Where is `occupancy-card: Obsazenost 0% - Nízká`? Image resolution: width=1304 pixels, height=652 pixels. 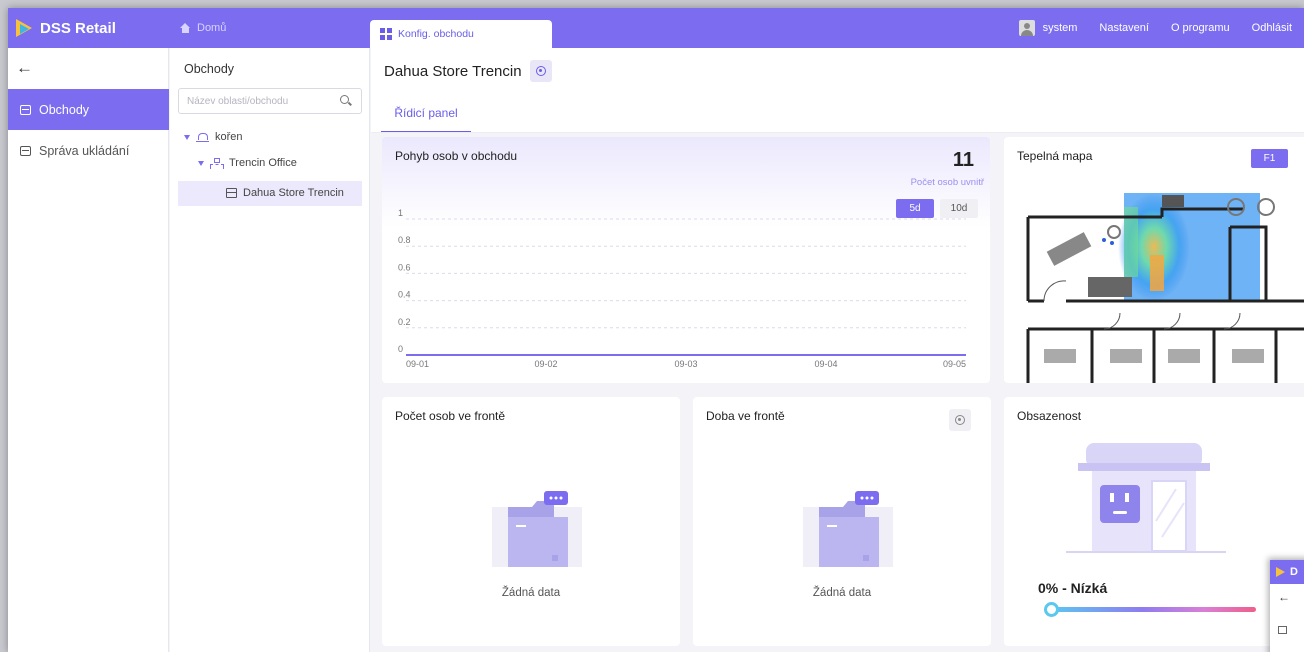 occupancy-card: Obsazenost 0% - Nízká is located at coordinates (1154, 521).